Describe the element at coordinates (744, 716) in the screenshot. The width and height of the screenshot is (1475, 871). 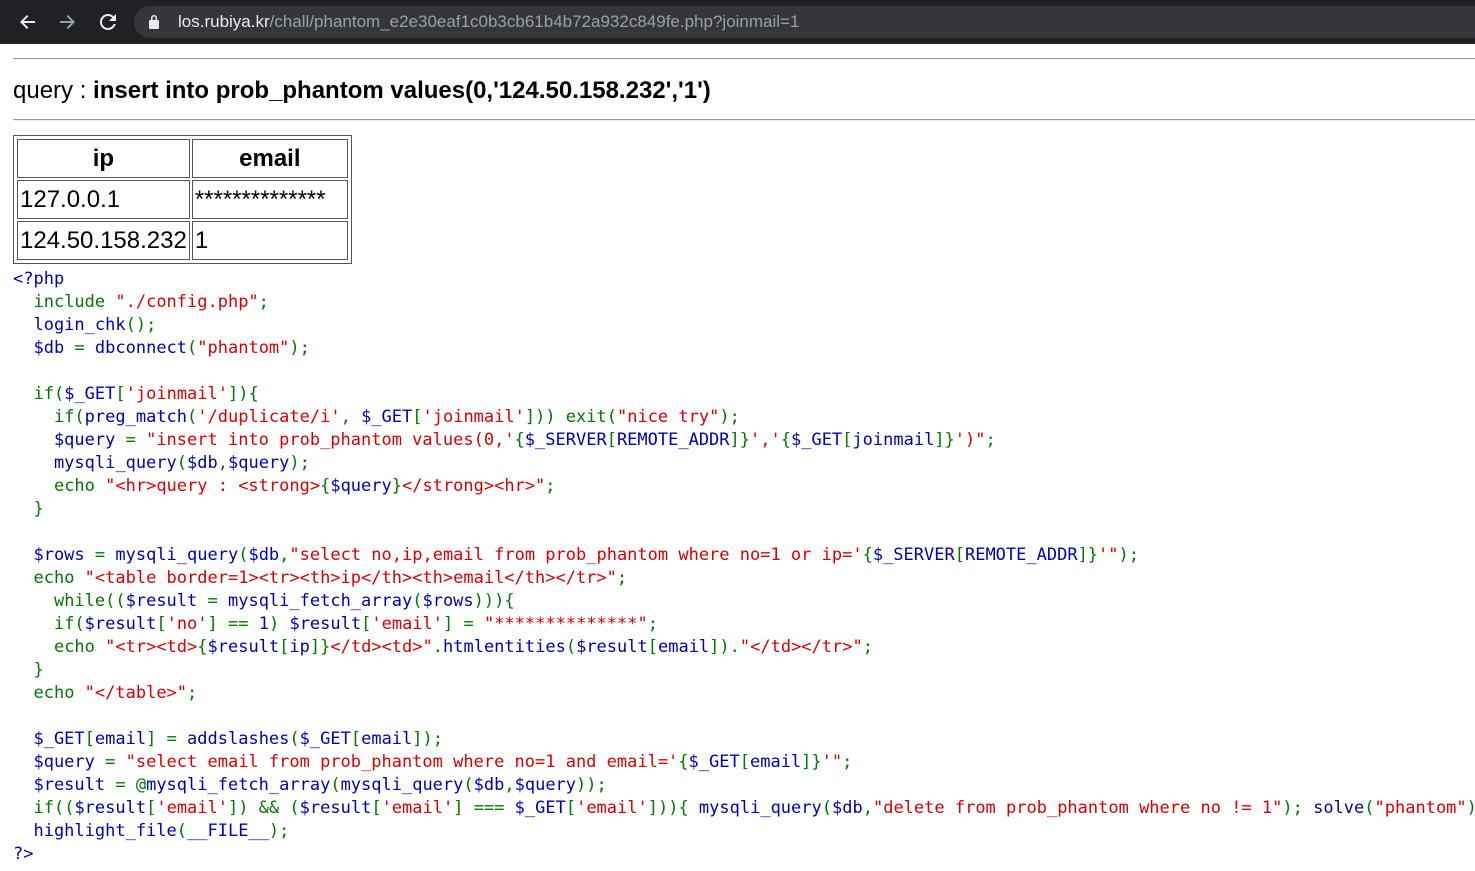
I see `code-line` at that location.